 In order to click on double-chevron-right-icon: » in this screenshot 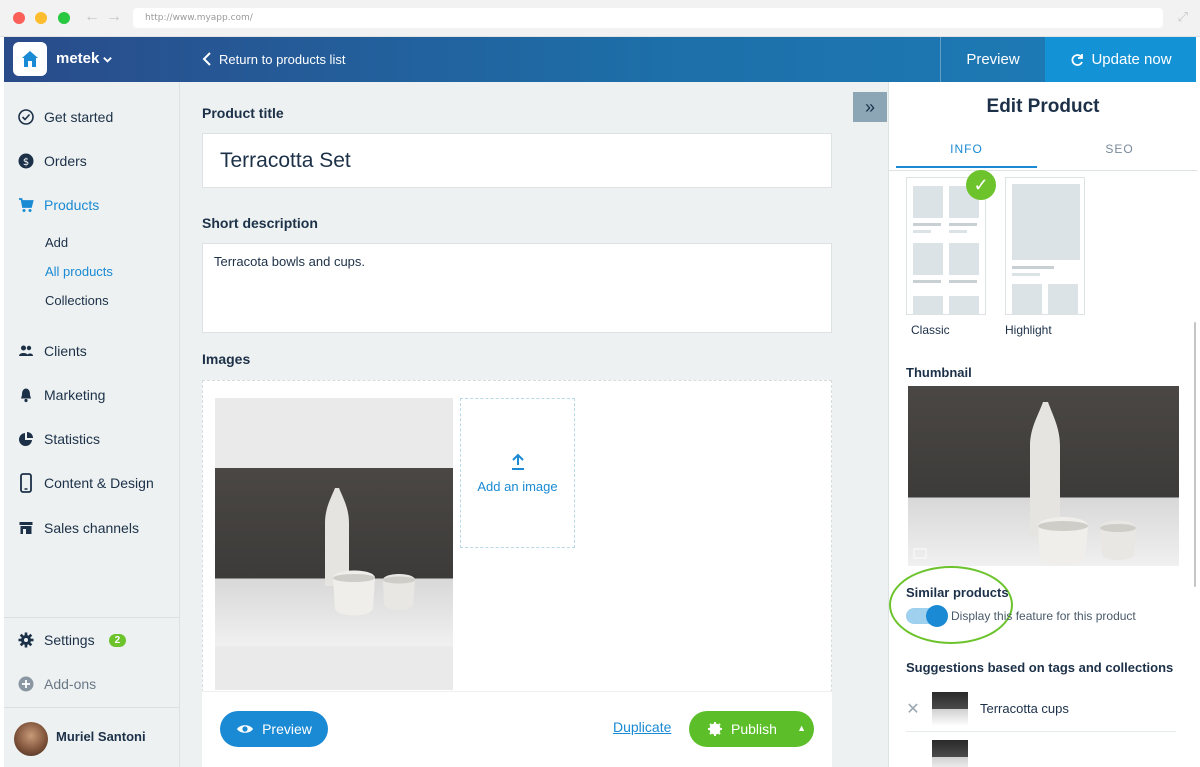, I will do `click(869, 106)`.